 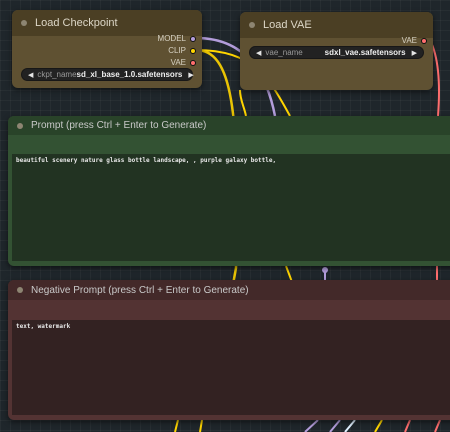 What do you see at coordinates (229, 125) in the screenshot?
I see `node-header: Prompt (press Ctrl + Enter to Generate)` at bounding box center [229, 125].